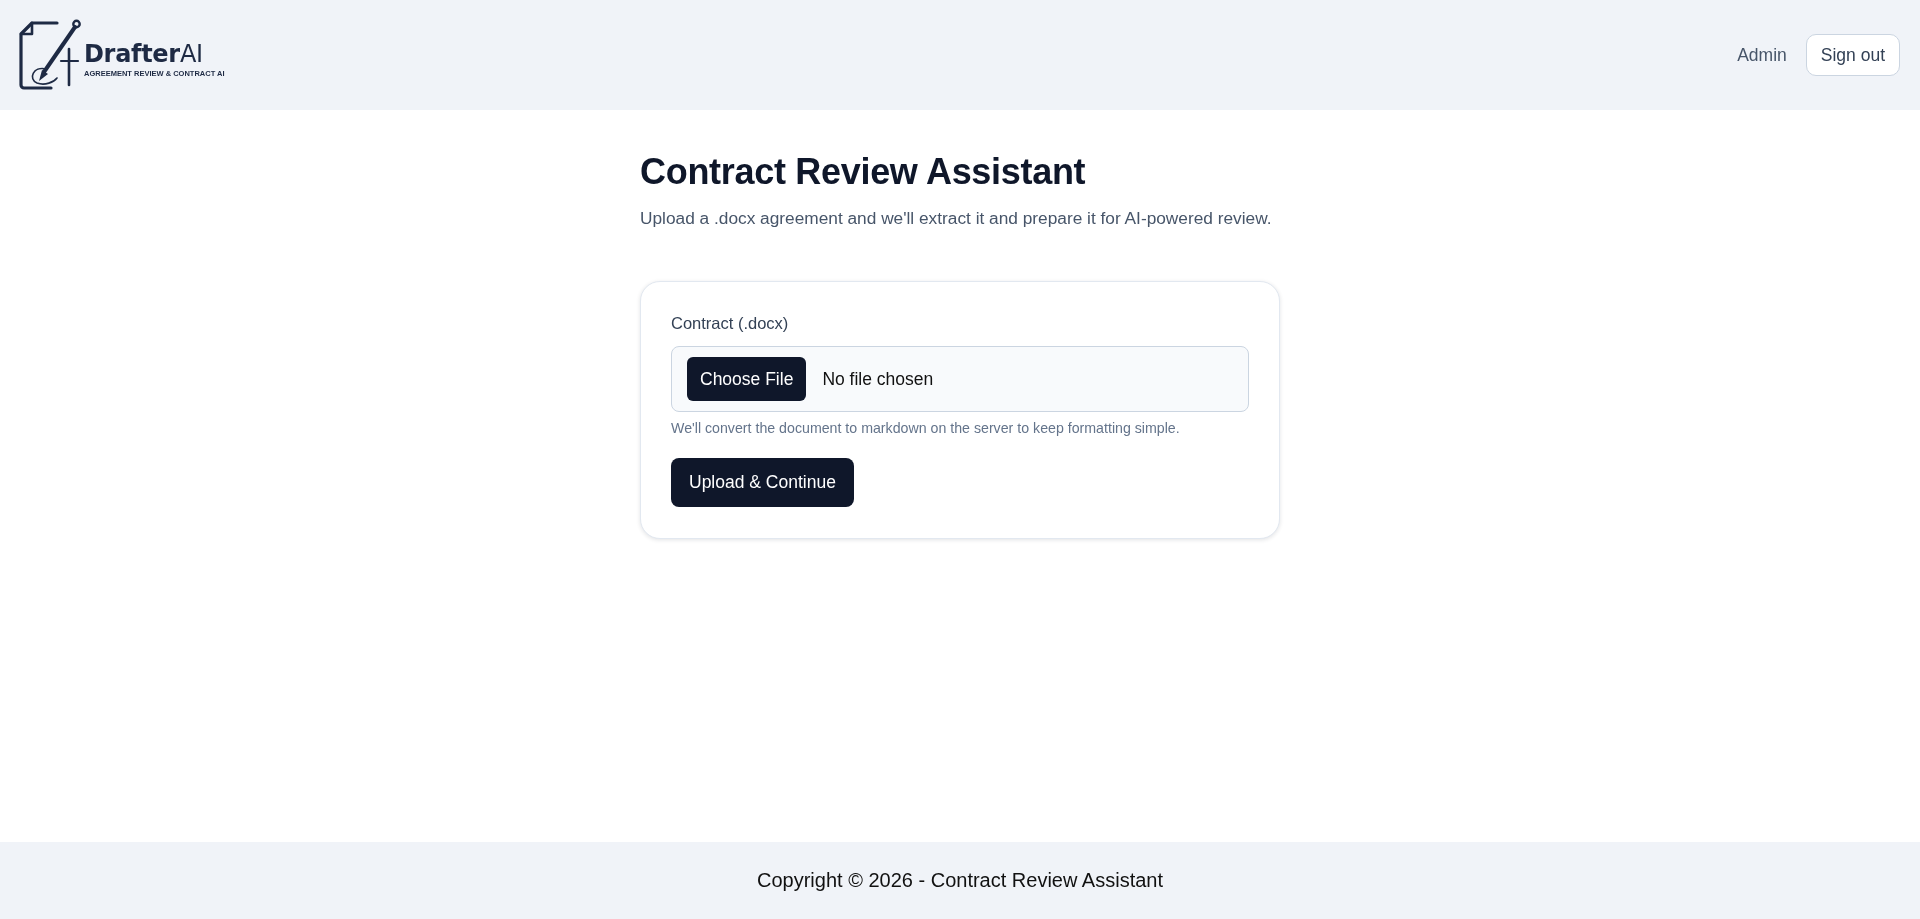 The width and height of the screenshot is (1920, 919). What do you see at coordinates (1762, 55) in the screenshot?
I see `user-name: Admin` at bounding box center [1762, 55].